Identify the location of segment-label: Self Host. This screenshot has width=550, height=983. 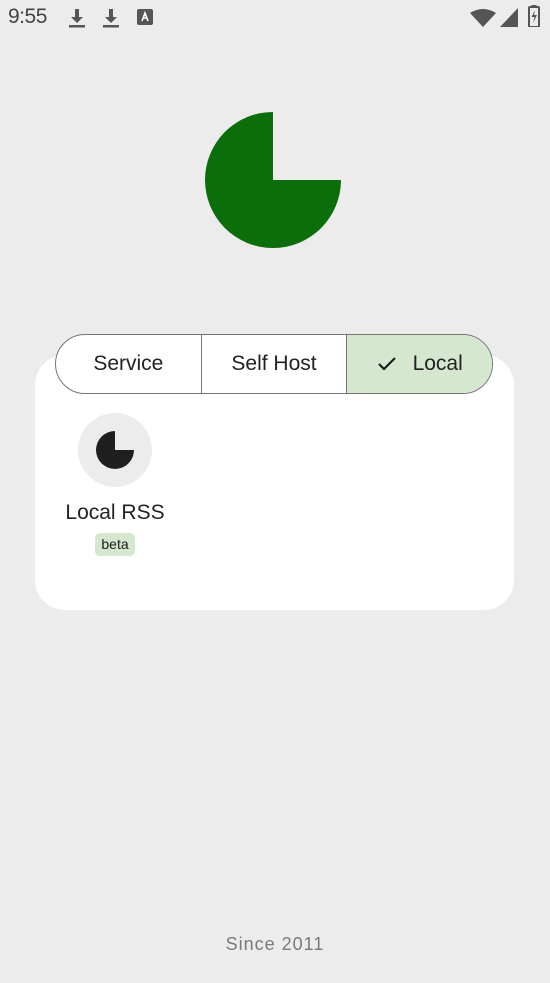
(274, 363).